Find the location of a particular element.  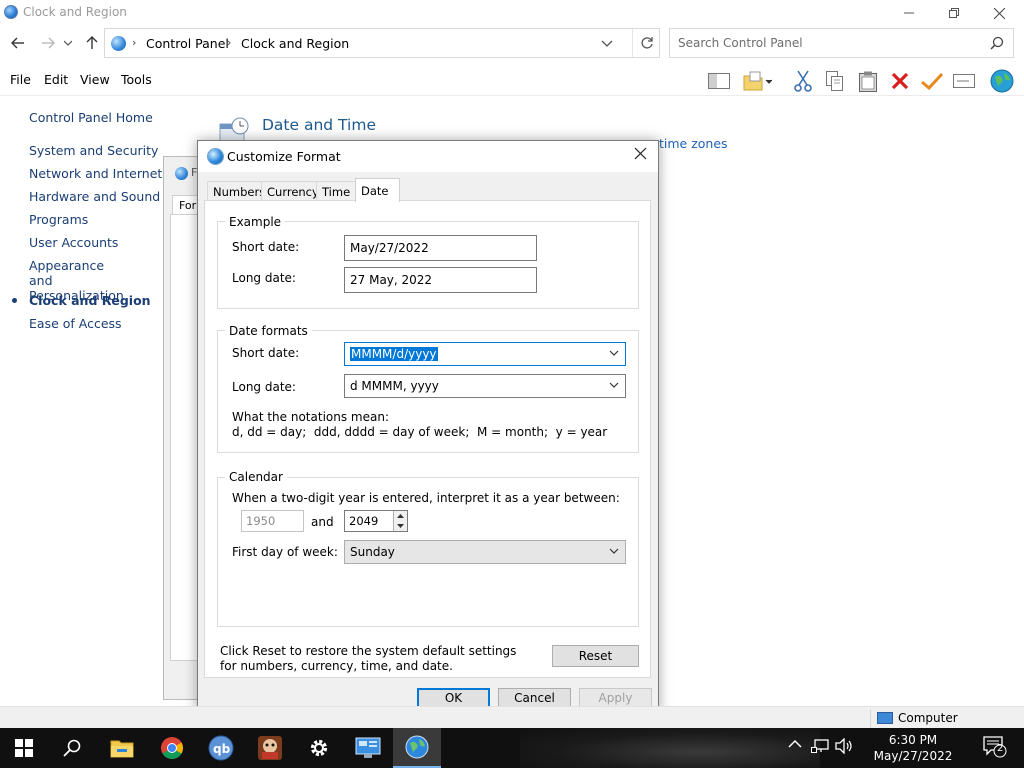

action-center-button: 2 is located at coordinates (995, 749).